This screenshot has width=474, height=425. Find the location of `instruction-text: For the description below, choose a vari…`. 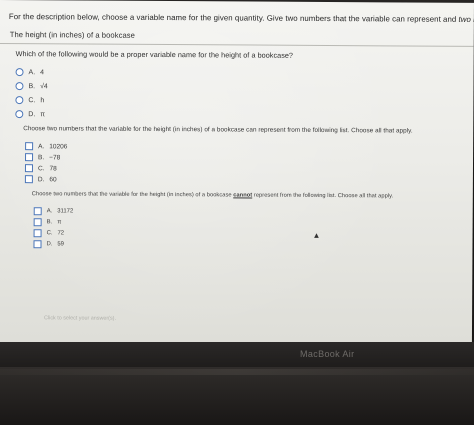

instruction-text: For the description below, choose a vari… is located at coordinates (241, 18).